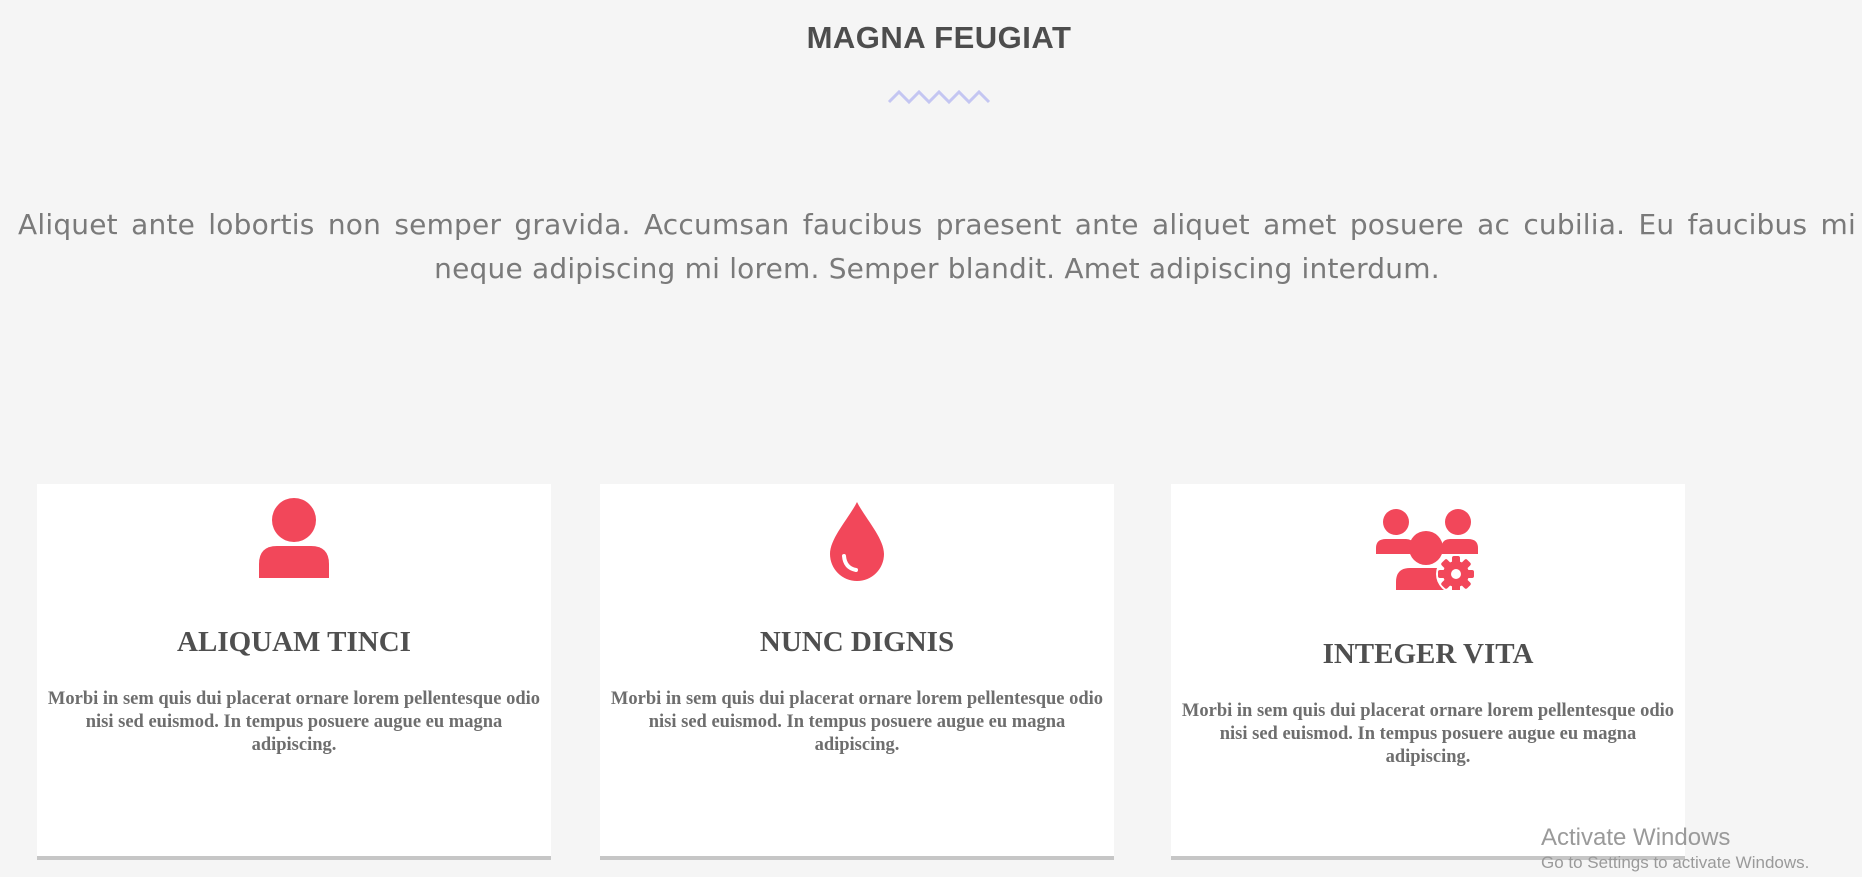  I want to click on watermark-title: Activate Windows, so click(1636, 837).